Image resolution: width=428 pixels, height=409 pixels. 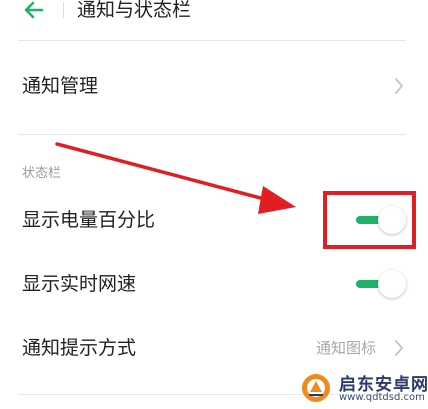 What do you see at coordinates (42, 173) in the screenshot?
I see `status-bar-section-title: 状态栏` at bounding box center [42, 173].